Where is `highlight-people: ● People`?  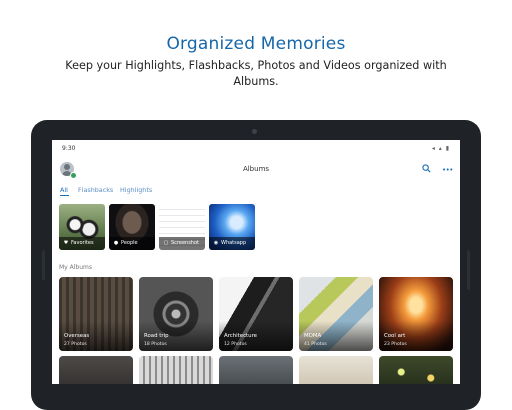 highlight-people: ● People is located at coordinates (132, 227).